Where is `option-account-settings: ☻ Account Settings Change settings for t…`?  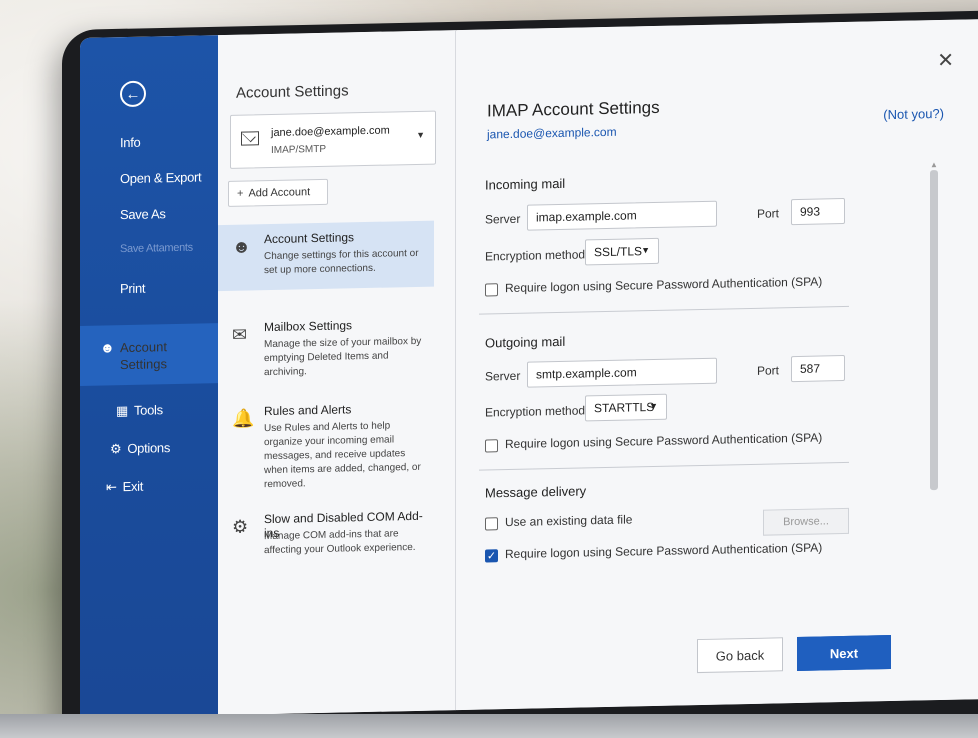
option-account-settings: ☻ Account Settings Change settings for t… is located at coordinates (326, 256).